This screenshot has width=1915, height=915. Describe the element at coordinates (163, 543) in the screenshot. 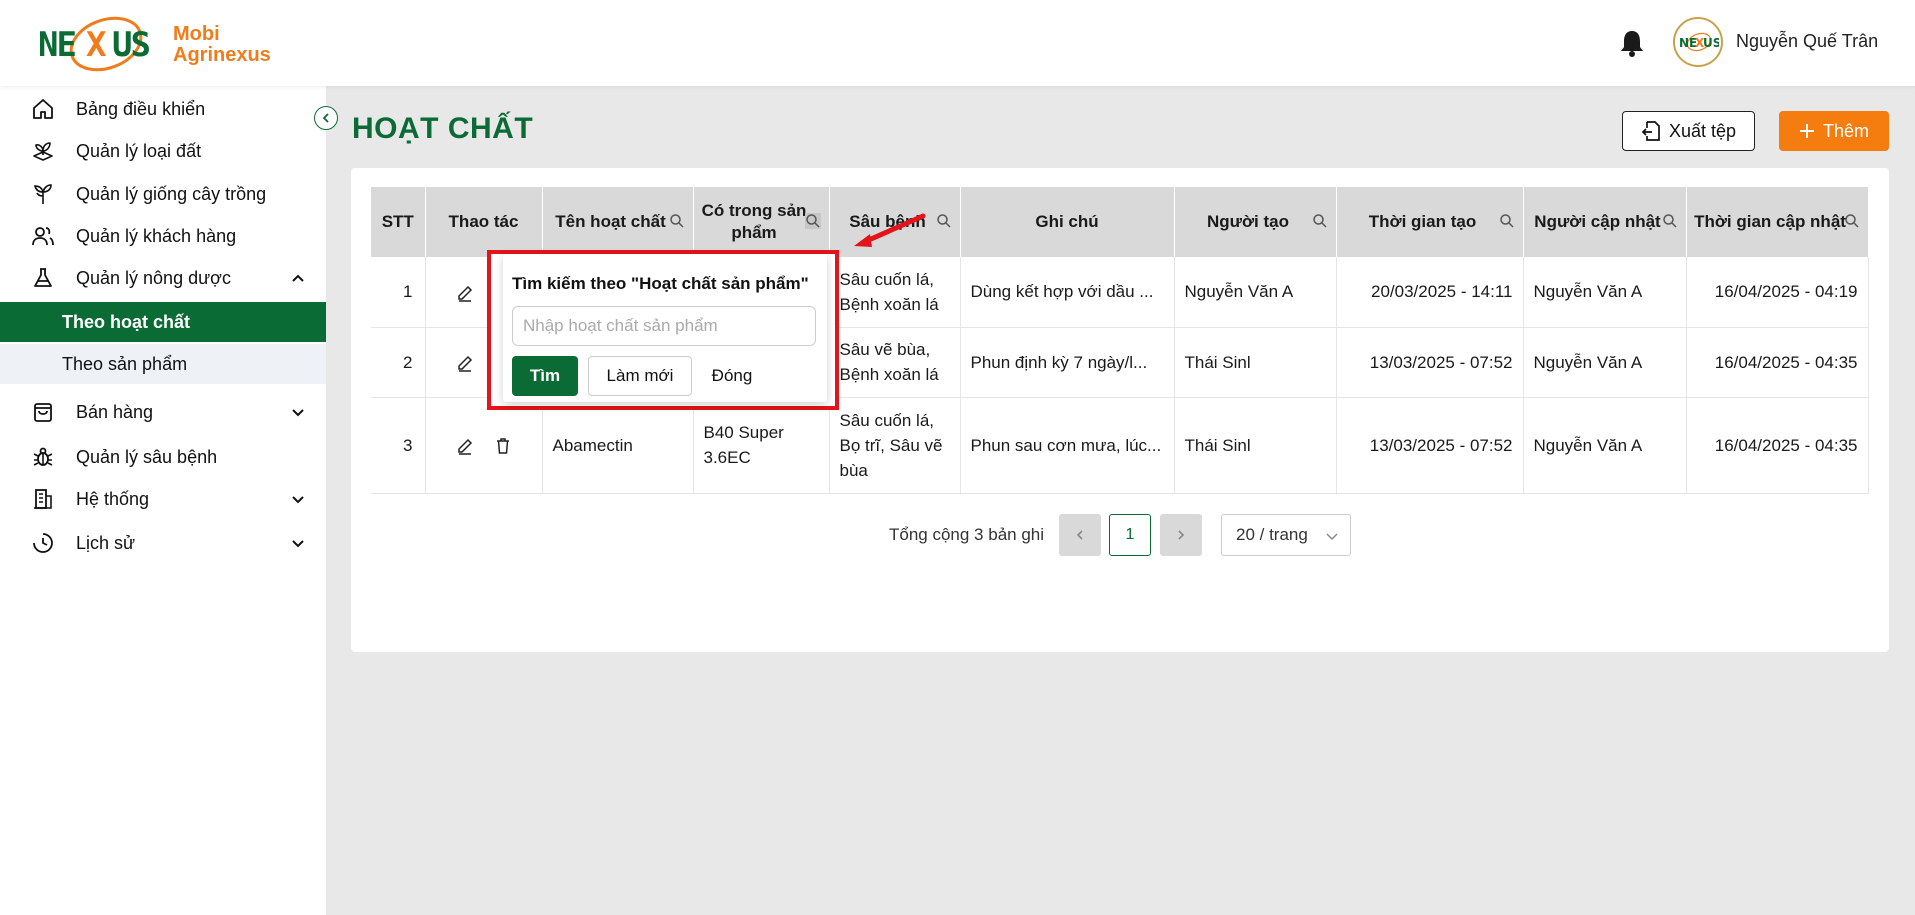

I see `sidebar-item-history: Lịch sử` at that location.